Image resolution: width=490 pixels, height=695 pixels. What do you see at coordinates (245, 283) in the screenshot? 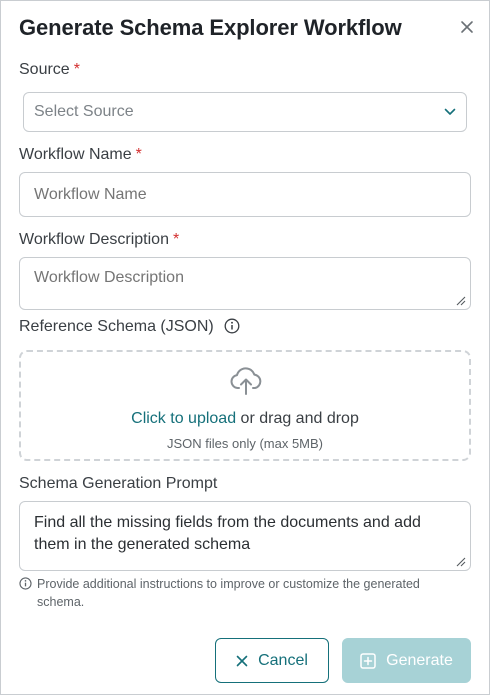
I see `workflow-description-input` at bounding box center [245, 283].